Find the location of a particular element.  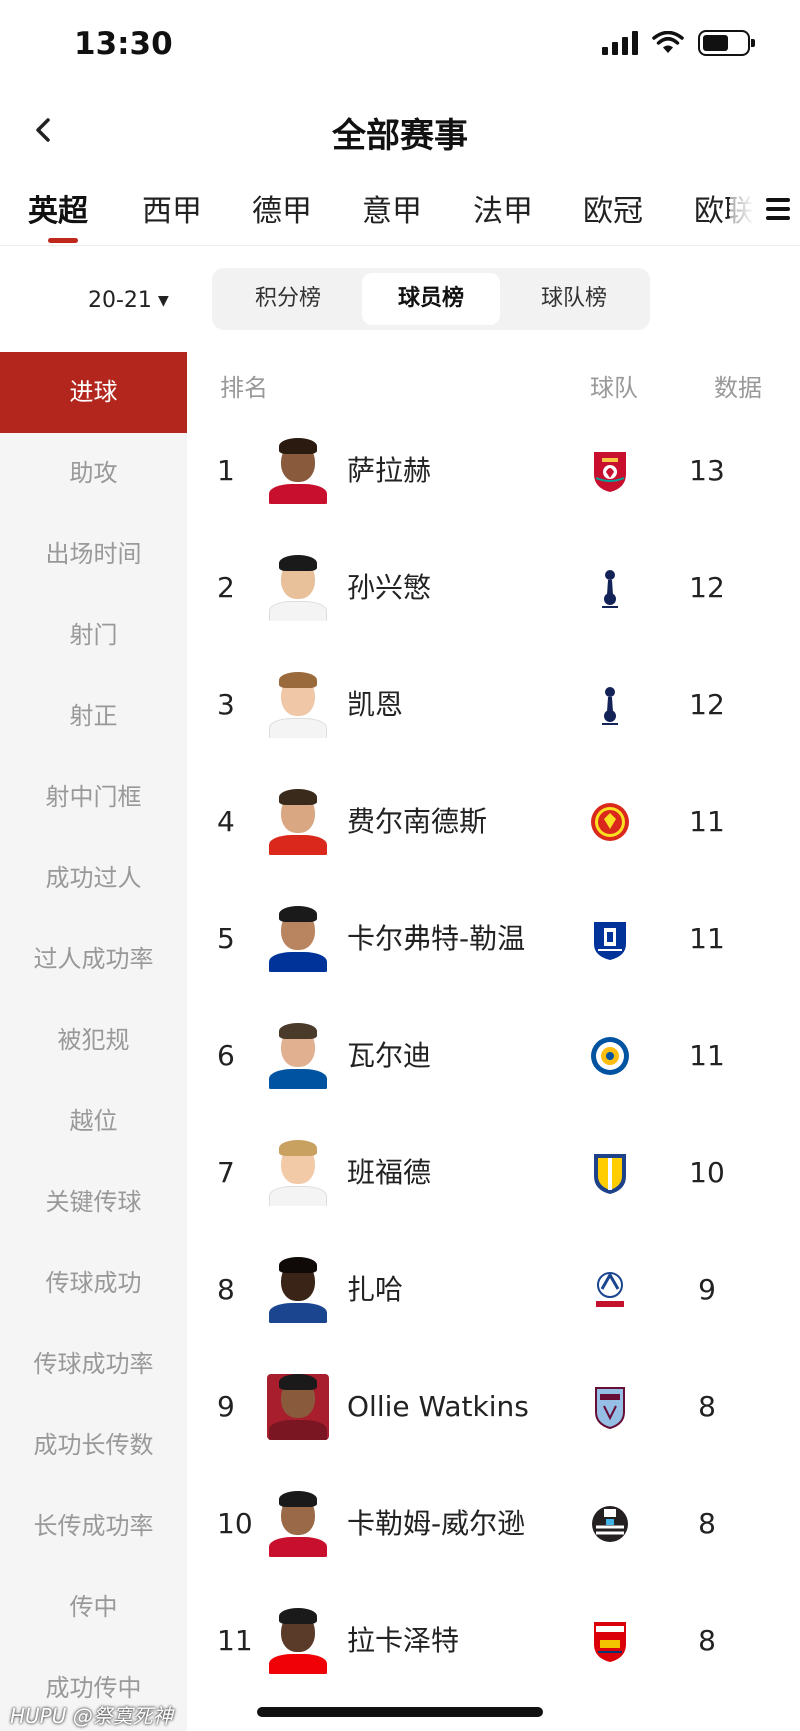

rank-number: 4 is located at coordinates (226, 821).